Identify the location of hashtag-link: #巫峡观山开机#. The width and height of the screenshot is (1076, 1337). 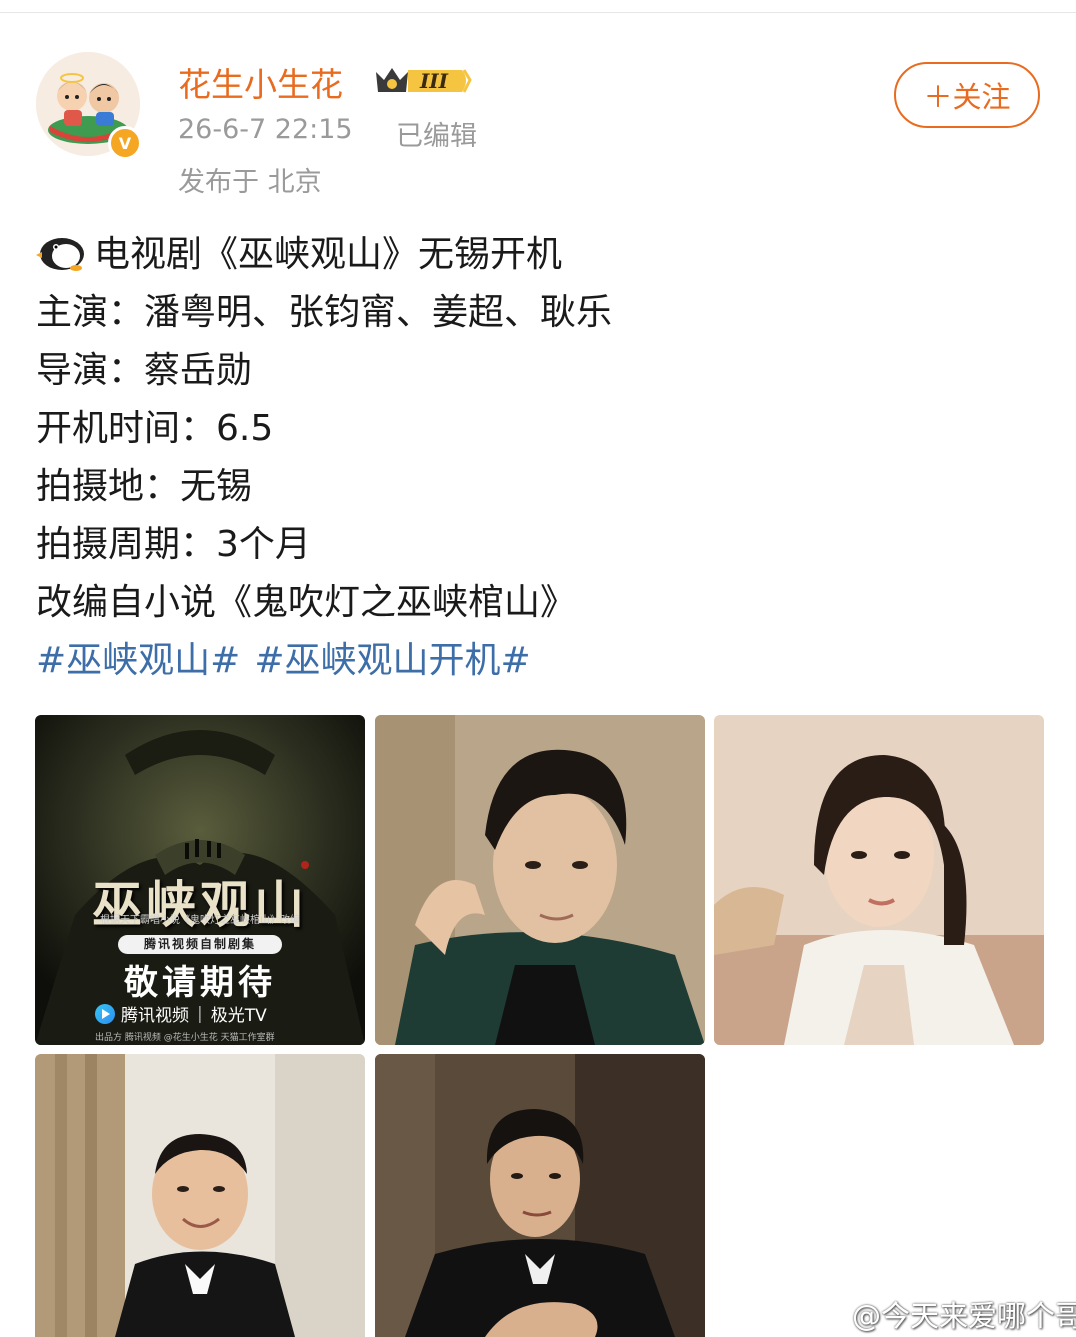
(392, 660).